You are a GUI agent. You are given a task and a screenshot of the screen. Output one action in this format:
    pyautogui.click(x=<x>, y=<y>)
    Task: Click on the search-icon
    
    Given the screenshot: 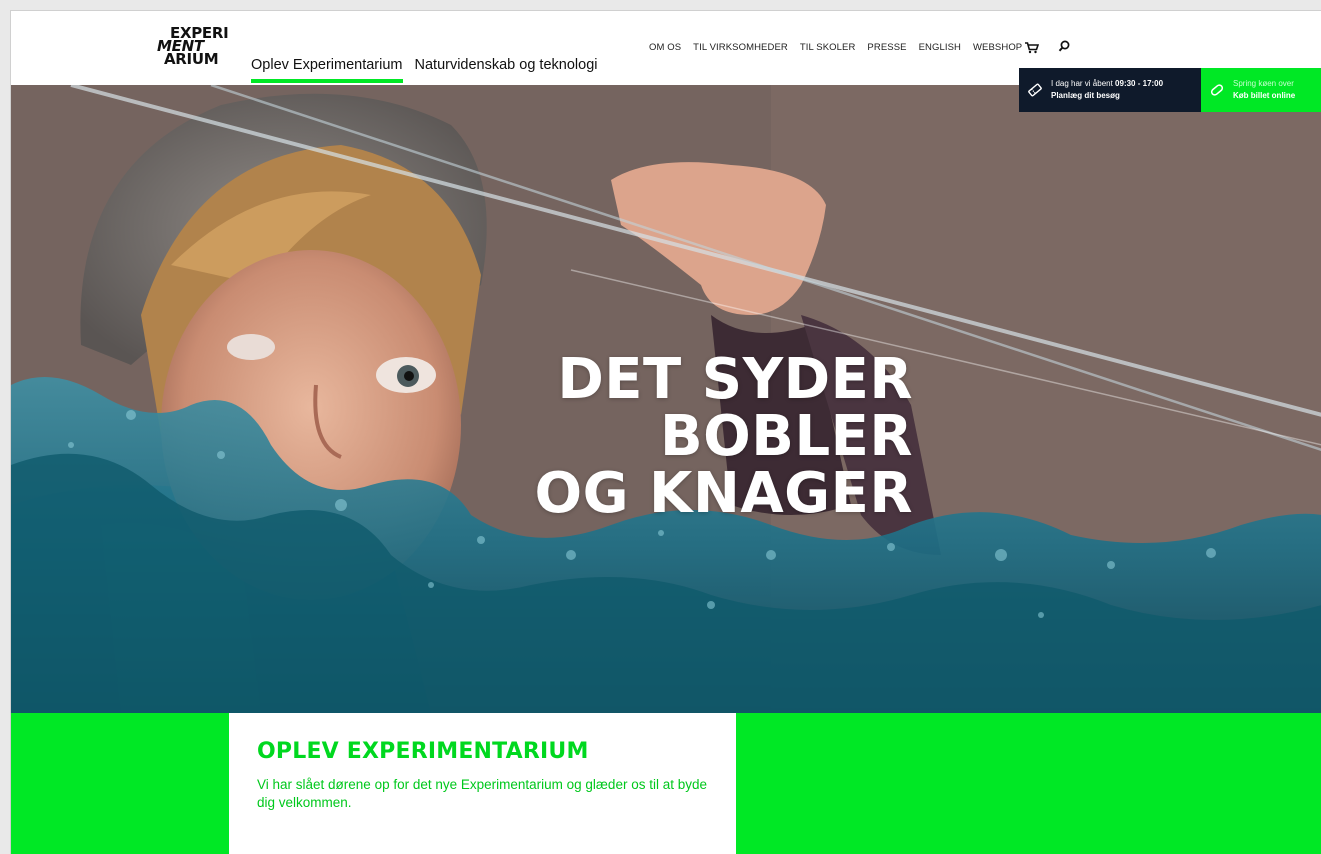 What is the action you would take?
    pyautogui.click(x=1064, y=46)
    